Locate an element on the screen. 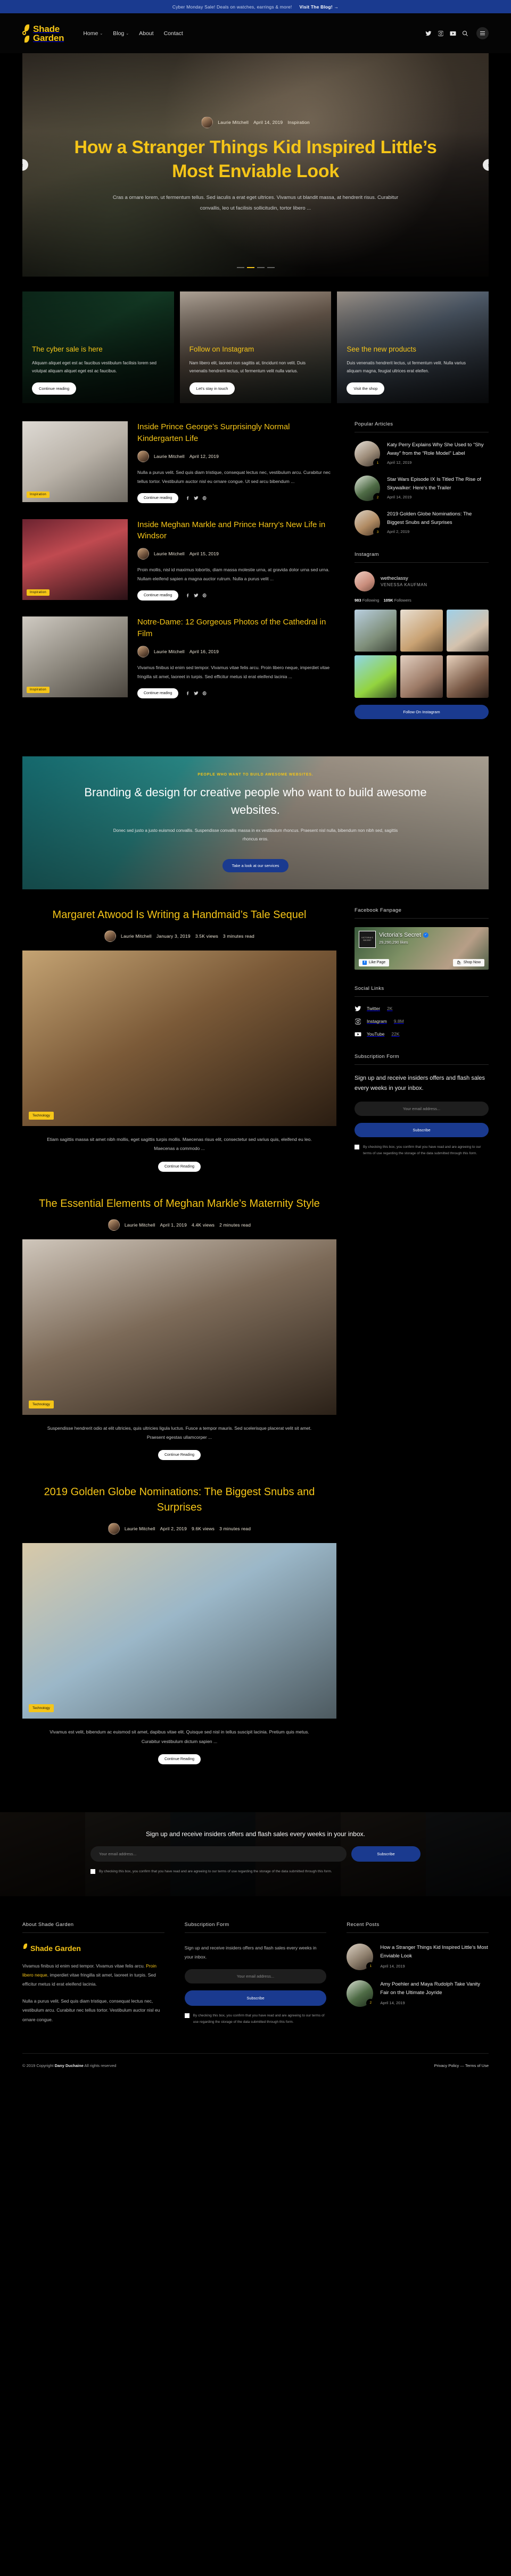 The width and height of the screenshot is (511, 2576). promo-bar-link: Visit The Blog! → is located at coordinates (319, 7).